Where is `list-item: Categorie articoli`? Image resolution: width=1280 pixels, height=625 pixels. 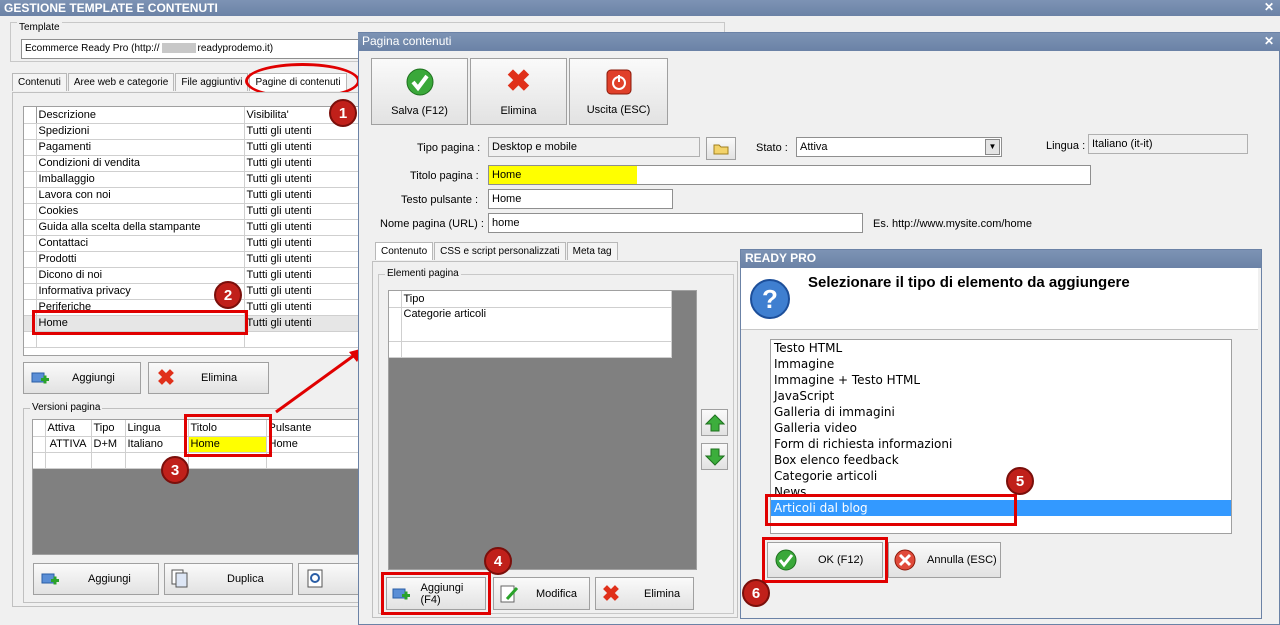
list-item: Categorie articoli is located at coordinates (1001, 476).